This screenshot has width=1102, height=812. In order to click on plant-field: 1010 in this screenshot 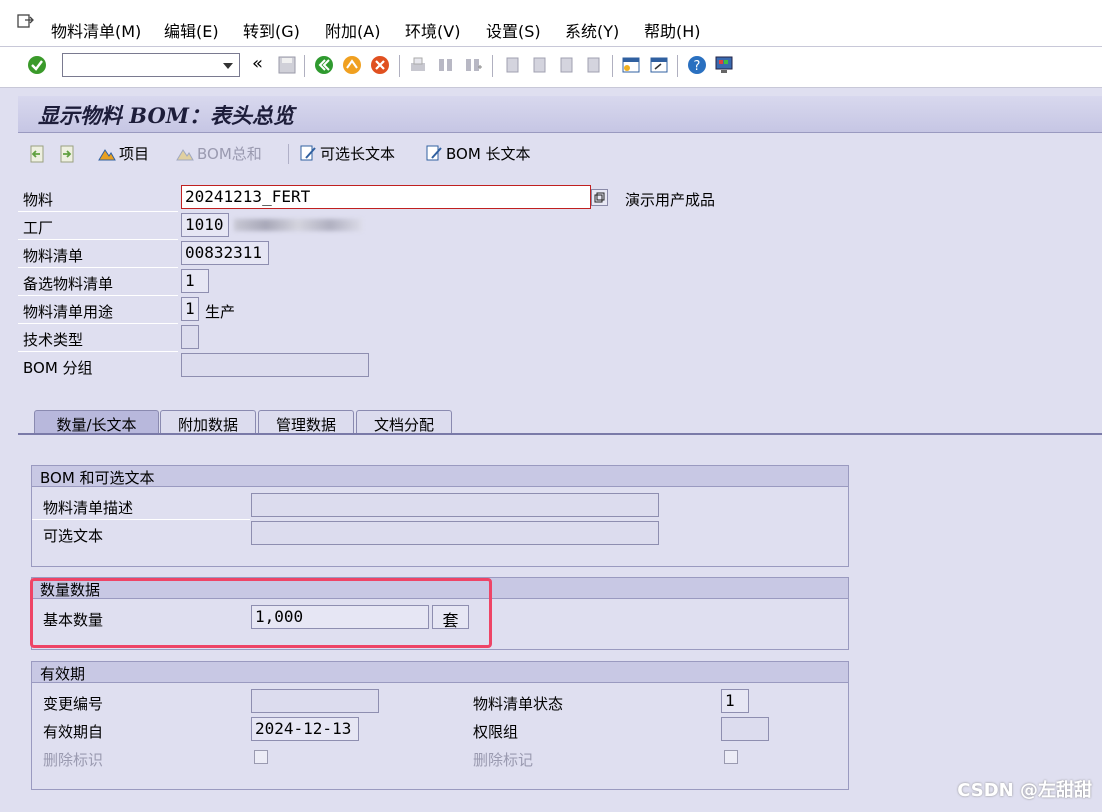, I will do `click(205, 225)`.